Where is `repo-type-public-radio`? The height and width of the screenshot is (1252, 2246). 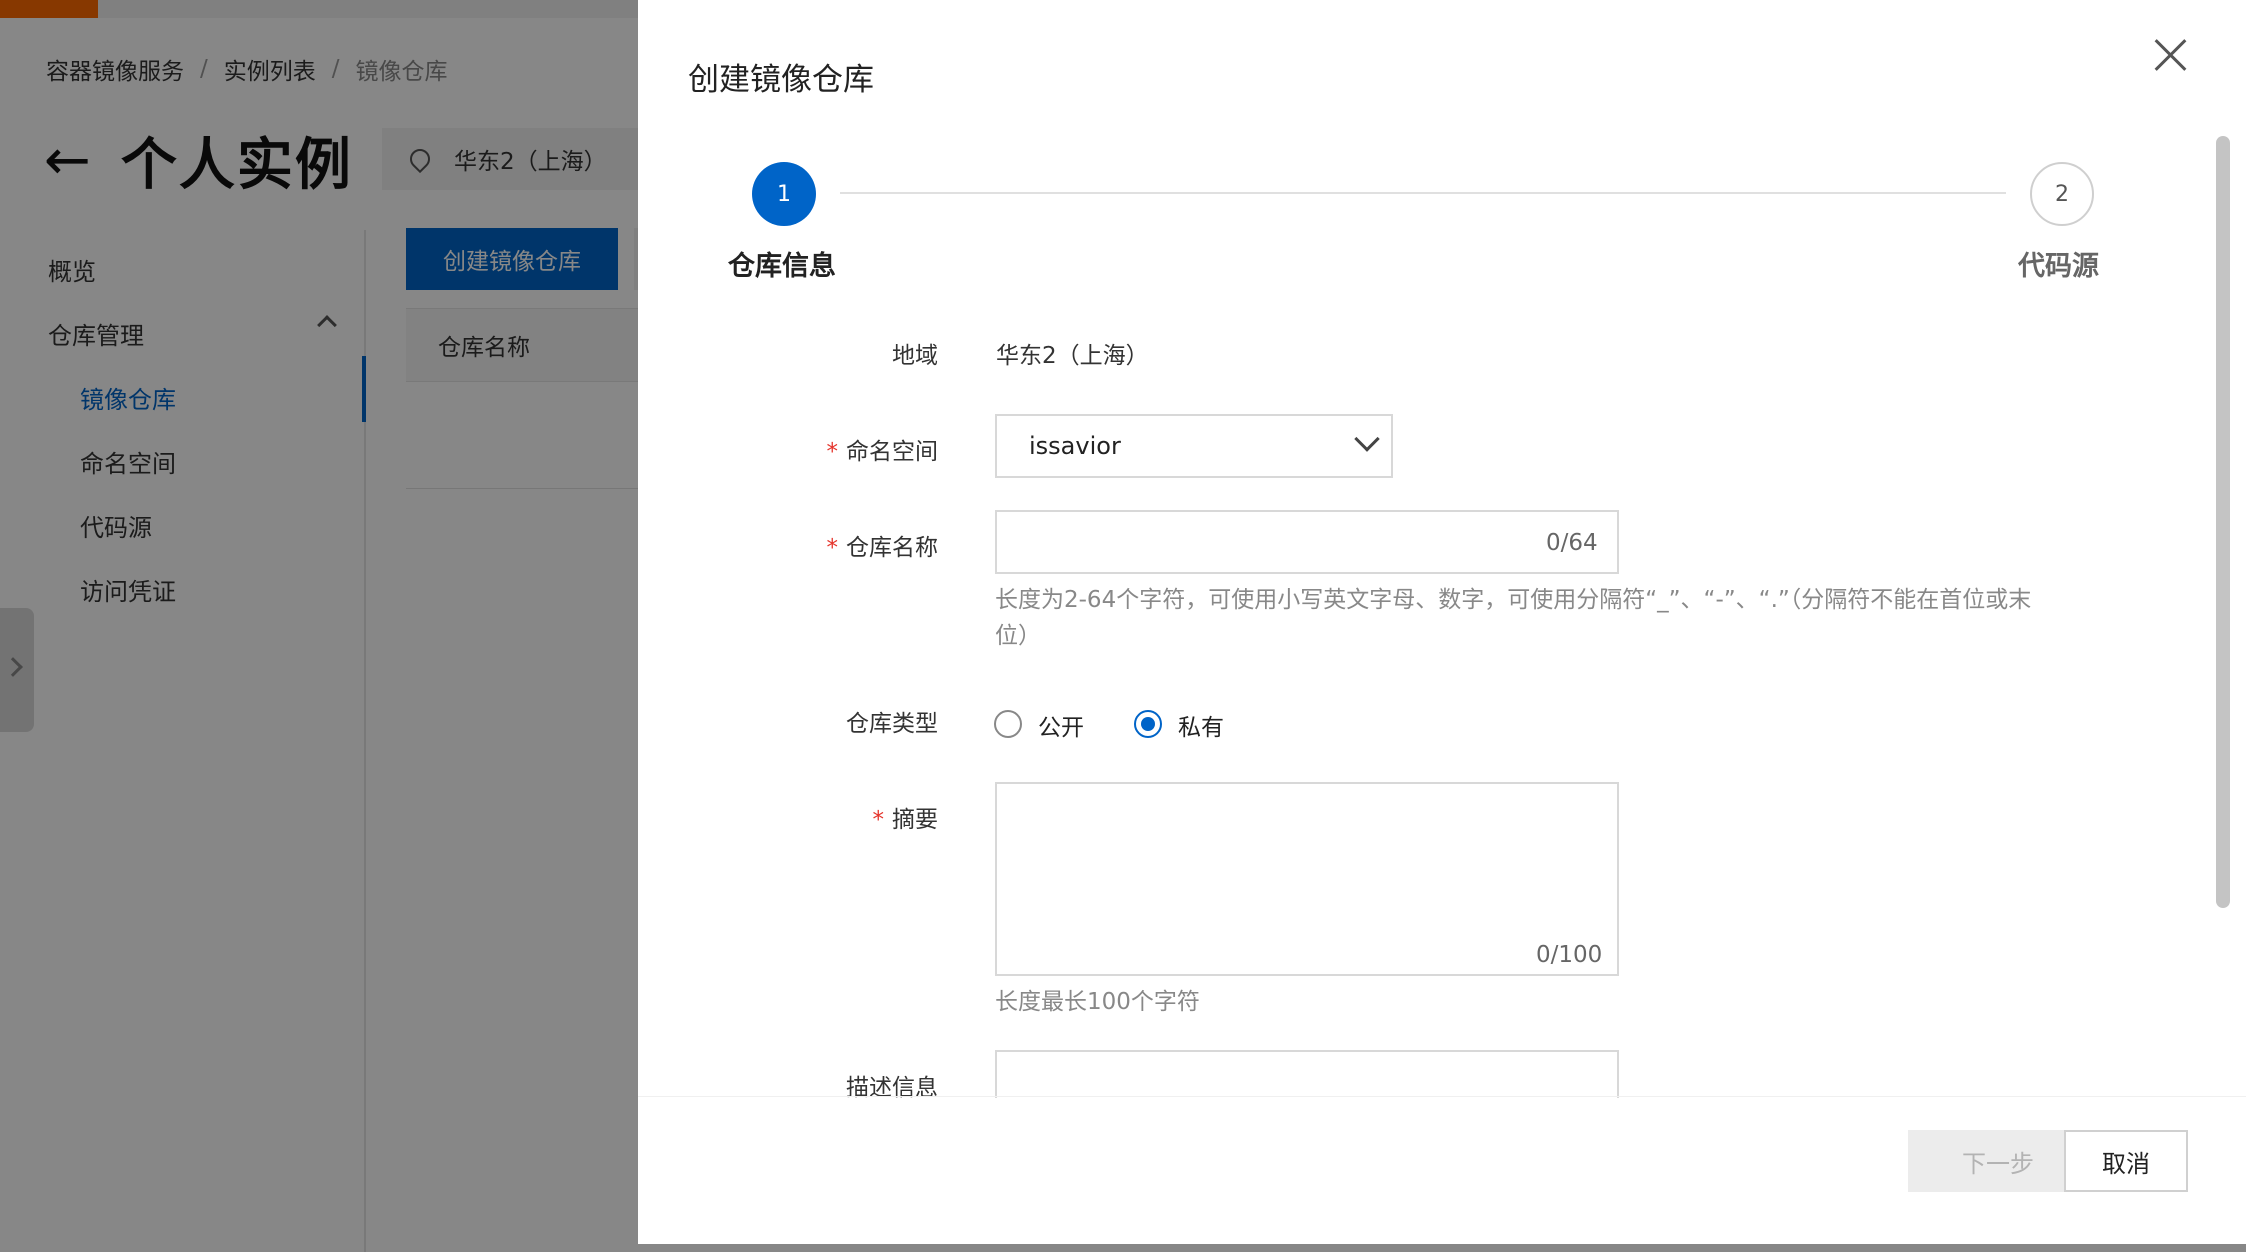
repo-type-public-radio is located at coordinates (1008, 724).